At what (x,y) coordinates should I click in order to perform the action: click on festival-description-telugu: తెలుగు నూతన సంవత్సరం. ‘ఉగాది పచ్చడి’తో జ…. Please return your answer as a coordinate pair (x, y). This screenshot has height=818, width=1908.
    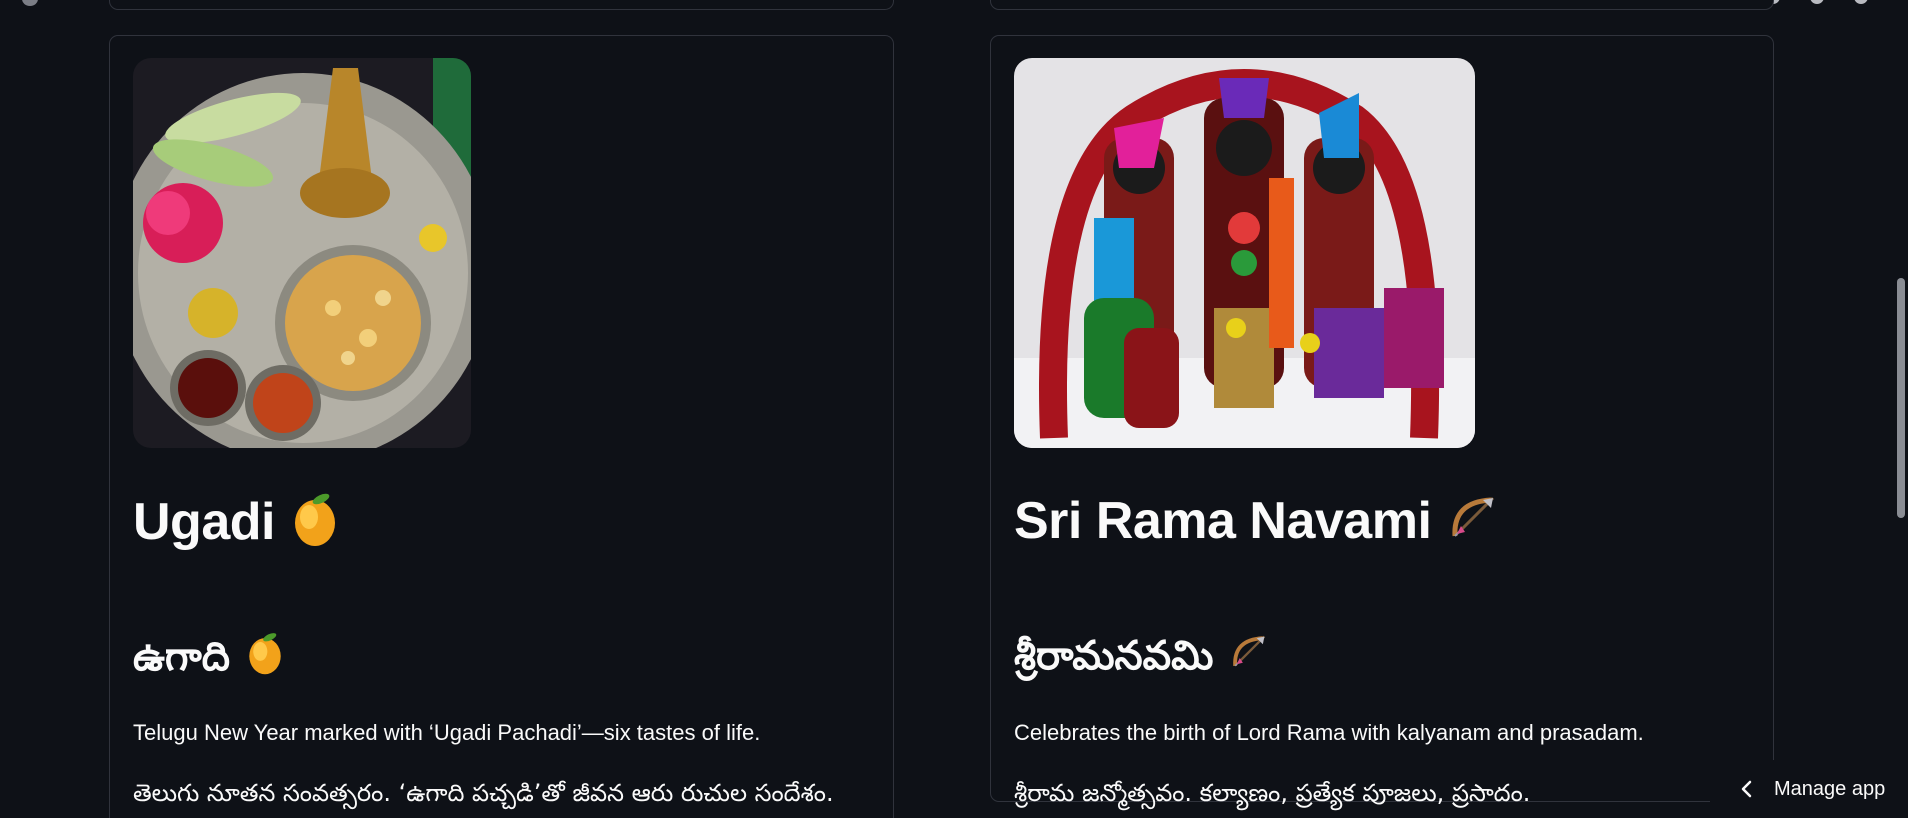
    Looking at the image, I should click on (483, 793).